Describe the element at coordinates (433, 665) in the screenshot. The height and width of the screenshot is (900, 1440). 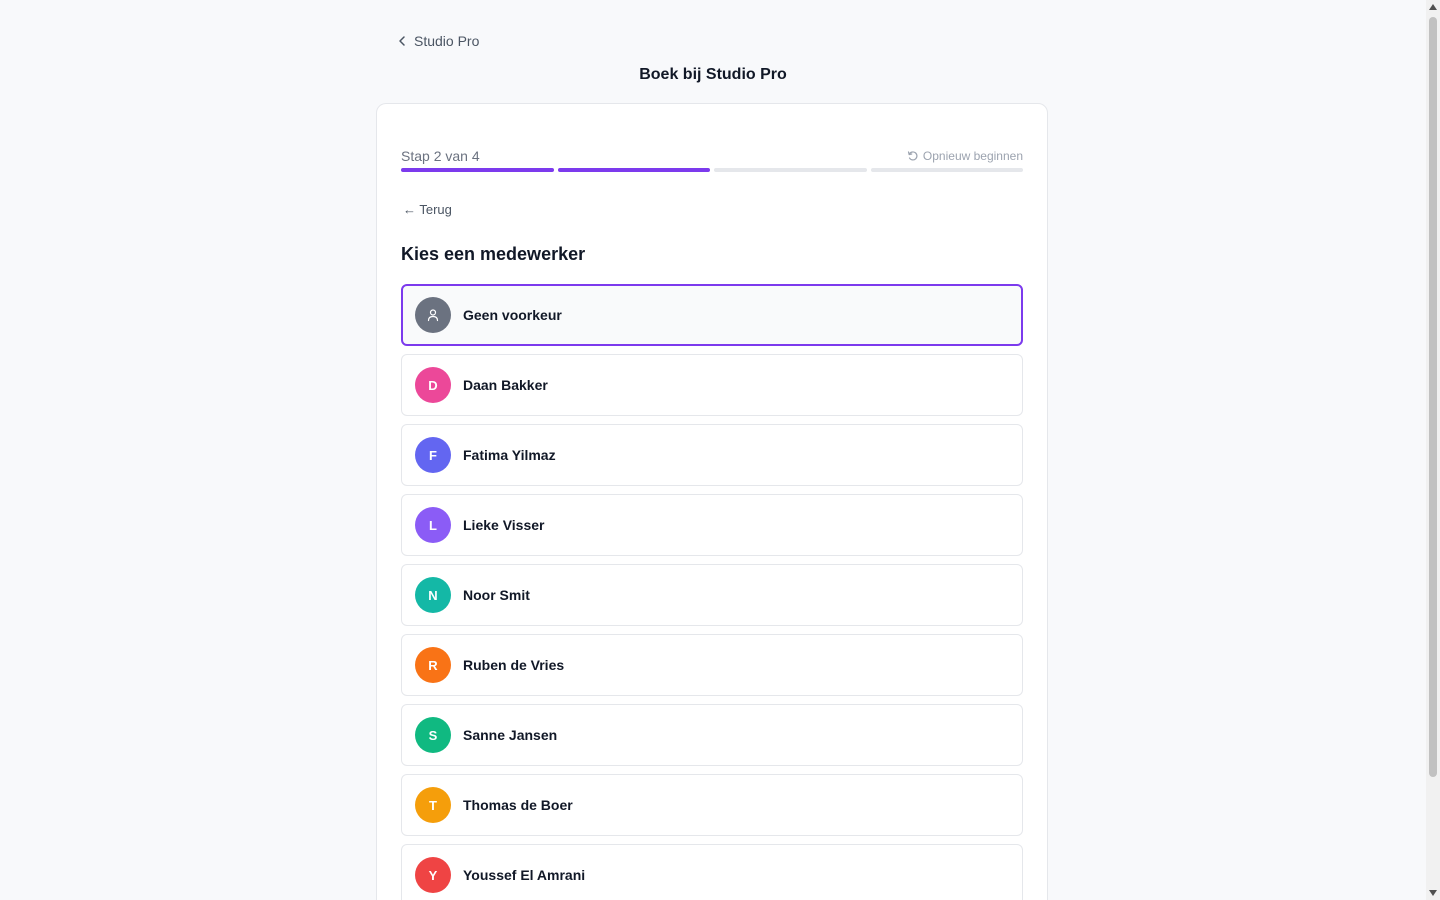
I see `avatar: R` at that location.